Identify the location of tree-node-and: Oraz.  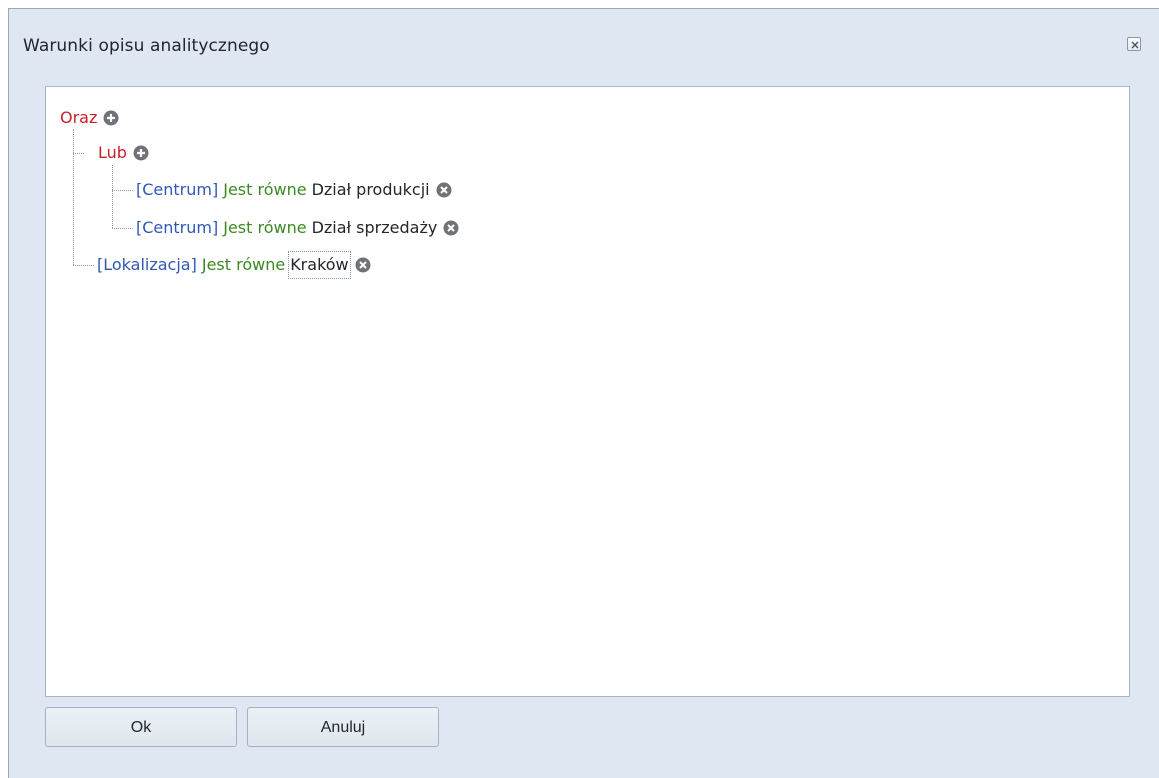
(89, 118).